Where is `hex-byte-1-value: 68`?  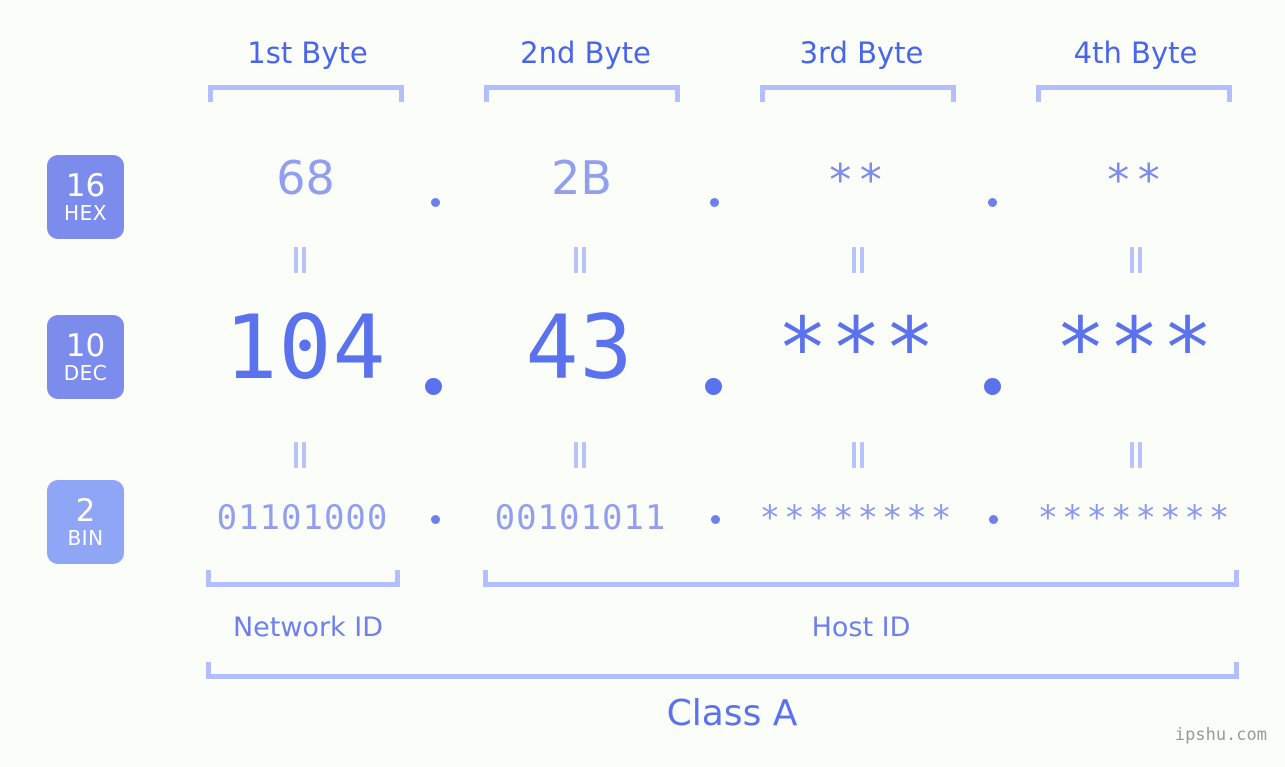 hex-byte-1-value: 68 is located at coordinates (305, 178).